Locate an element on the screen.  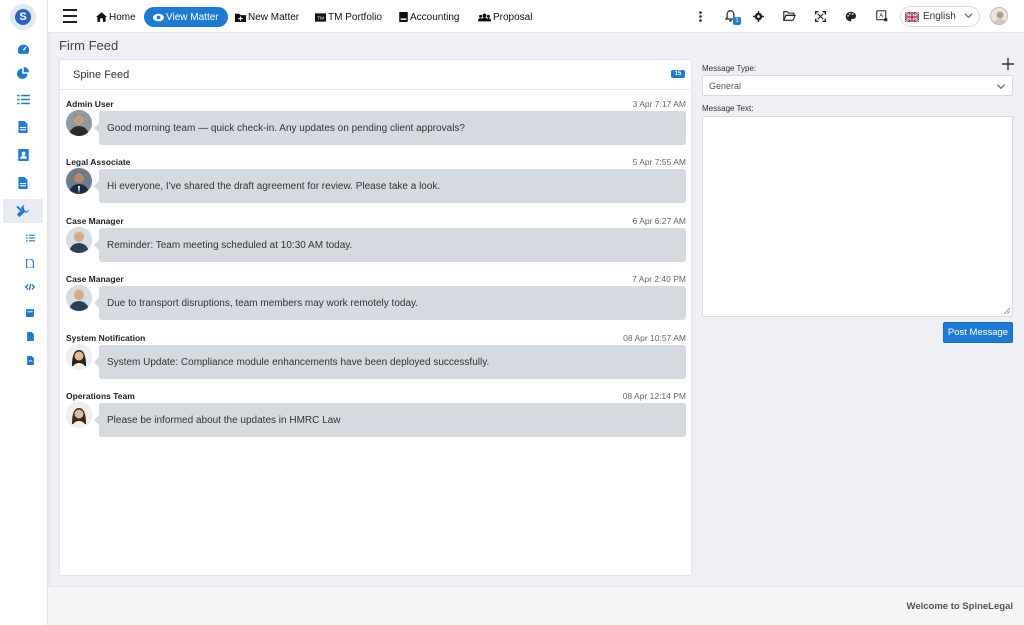
message-author: System Notification is located at coordinates (106, 338).